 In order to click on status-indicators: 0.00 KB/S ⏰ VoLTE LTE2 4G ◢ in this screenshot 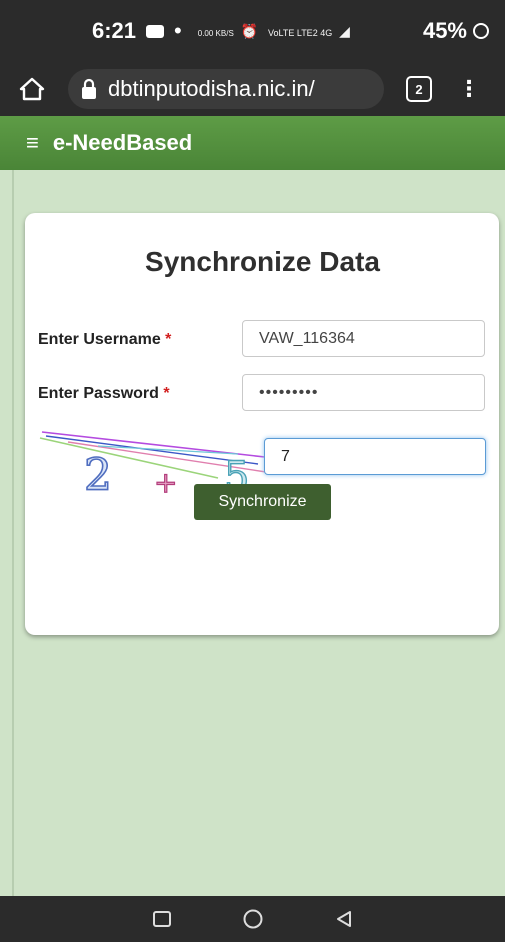, I will do `click(275, 31)`.